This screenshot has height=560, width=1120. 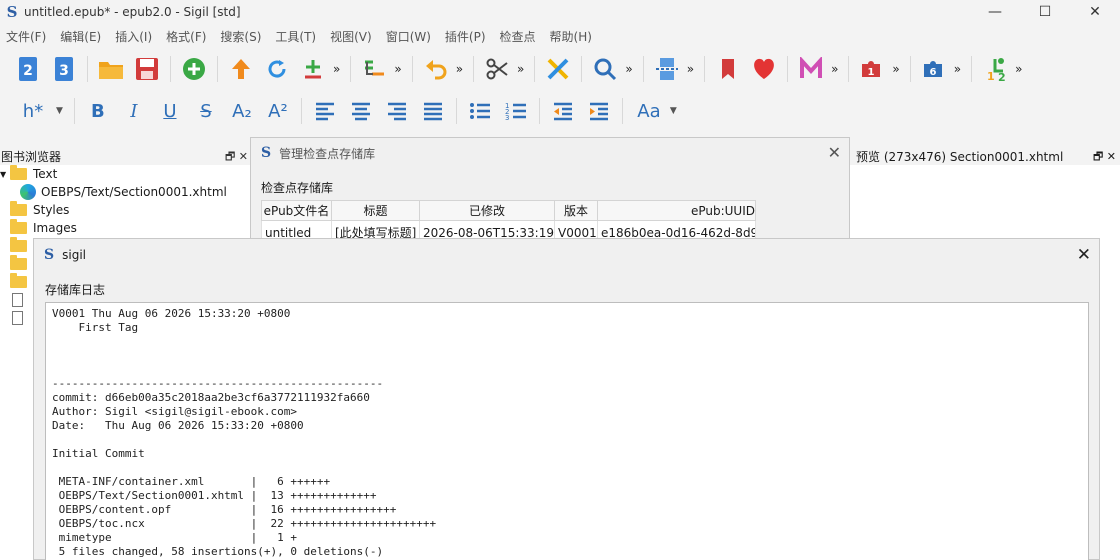 I want to click on preview-header: 预览 (273x476) Section0001.xhtml 🗗 ✕, so click(x=985, y=156).